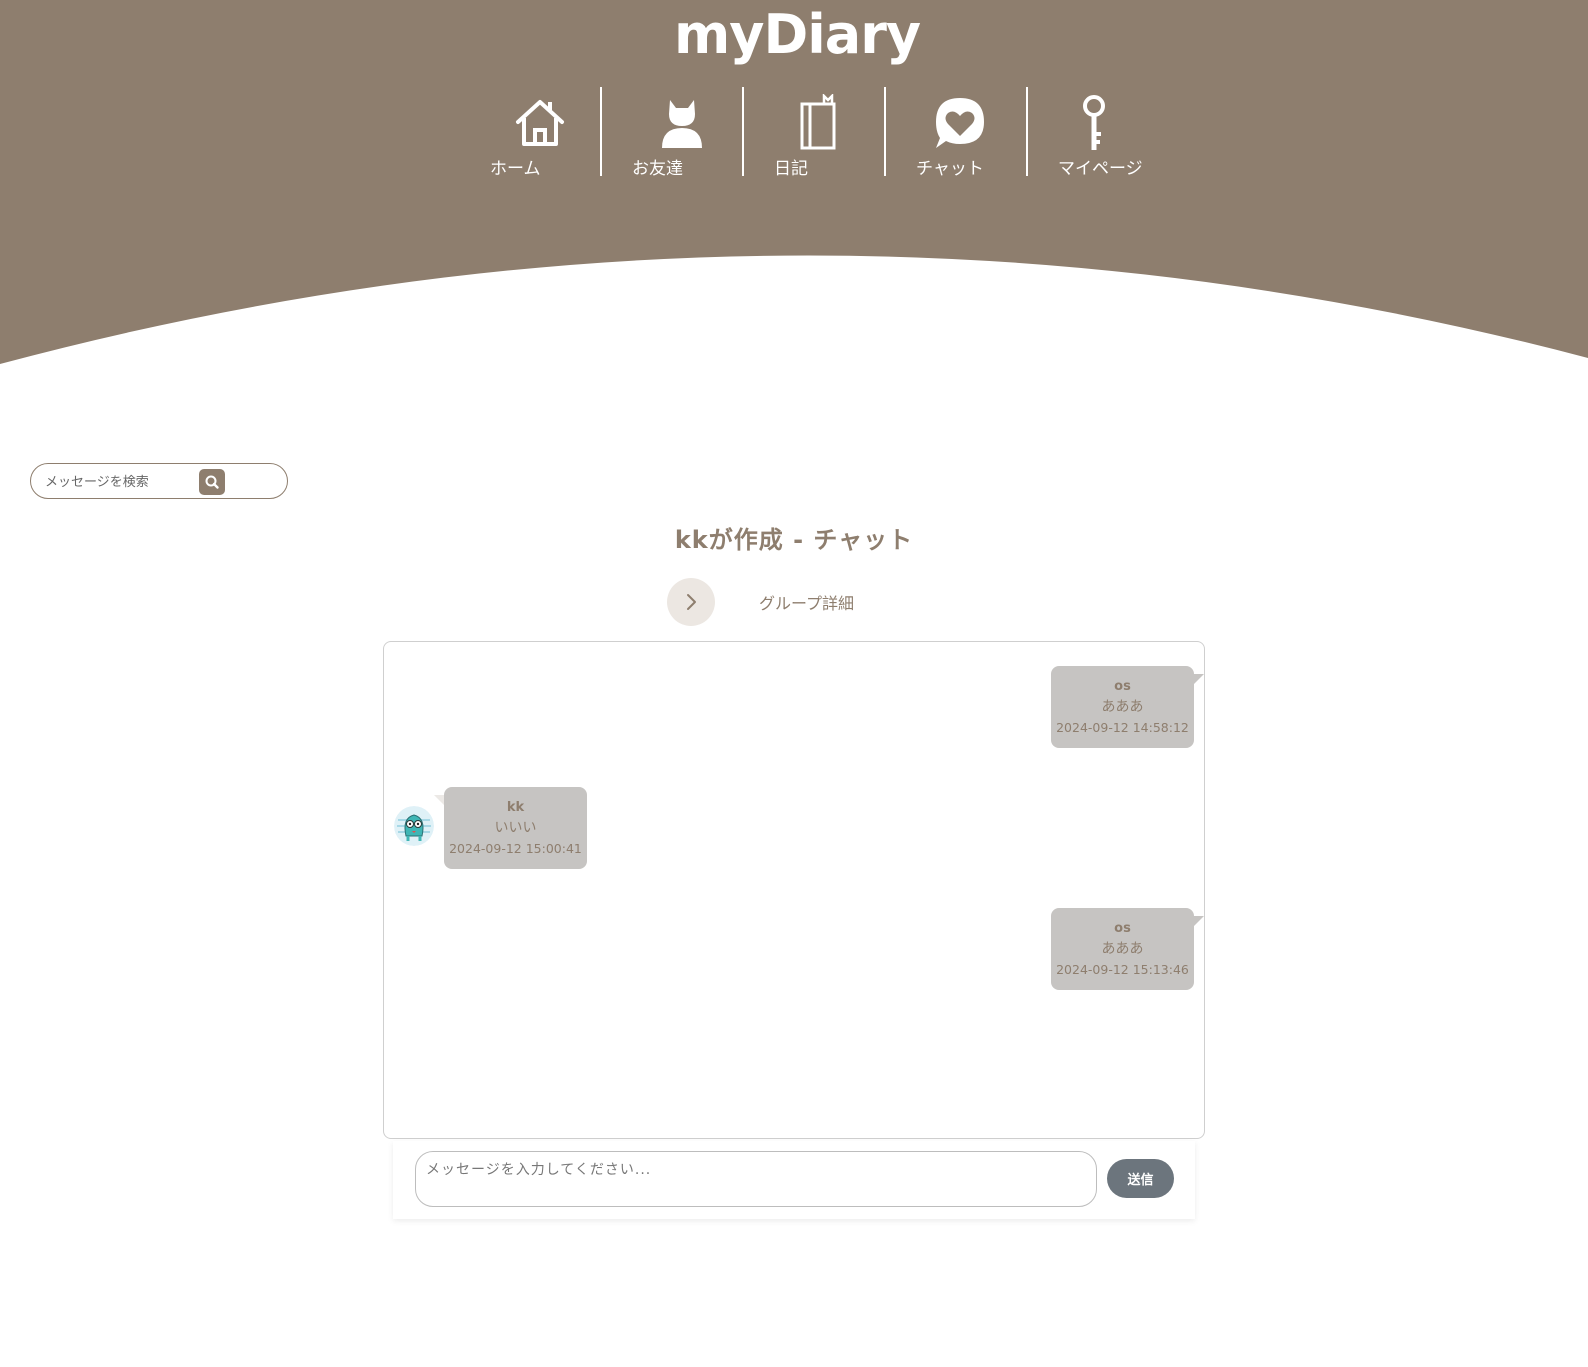 This screenshot has width=1588, height=1367. I want to click on chevron-right-icon, so click(691, 602).